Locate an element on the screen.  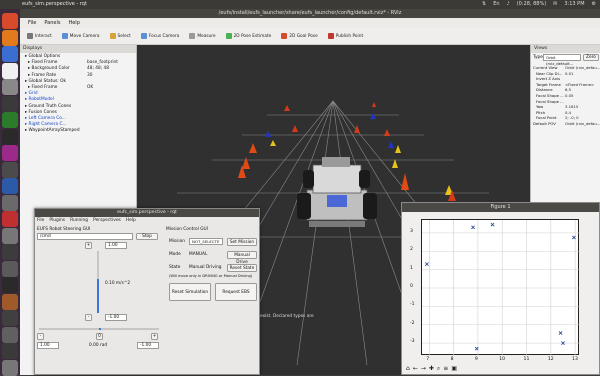
indicator-4: ✉ is located at coordinates (555, 4).